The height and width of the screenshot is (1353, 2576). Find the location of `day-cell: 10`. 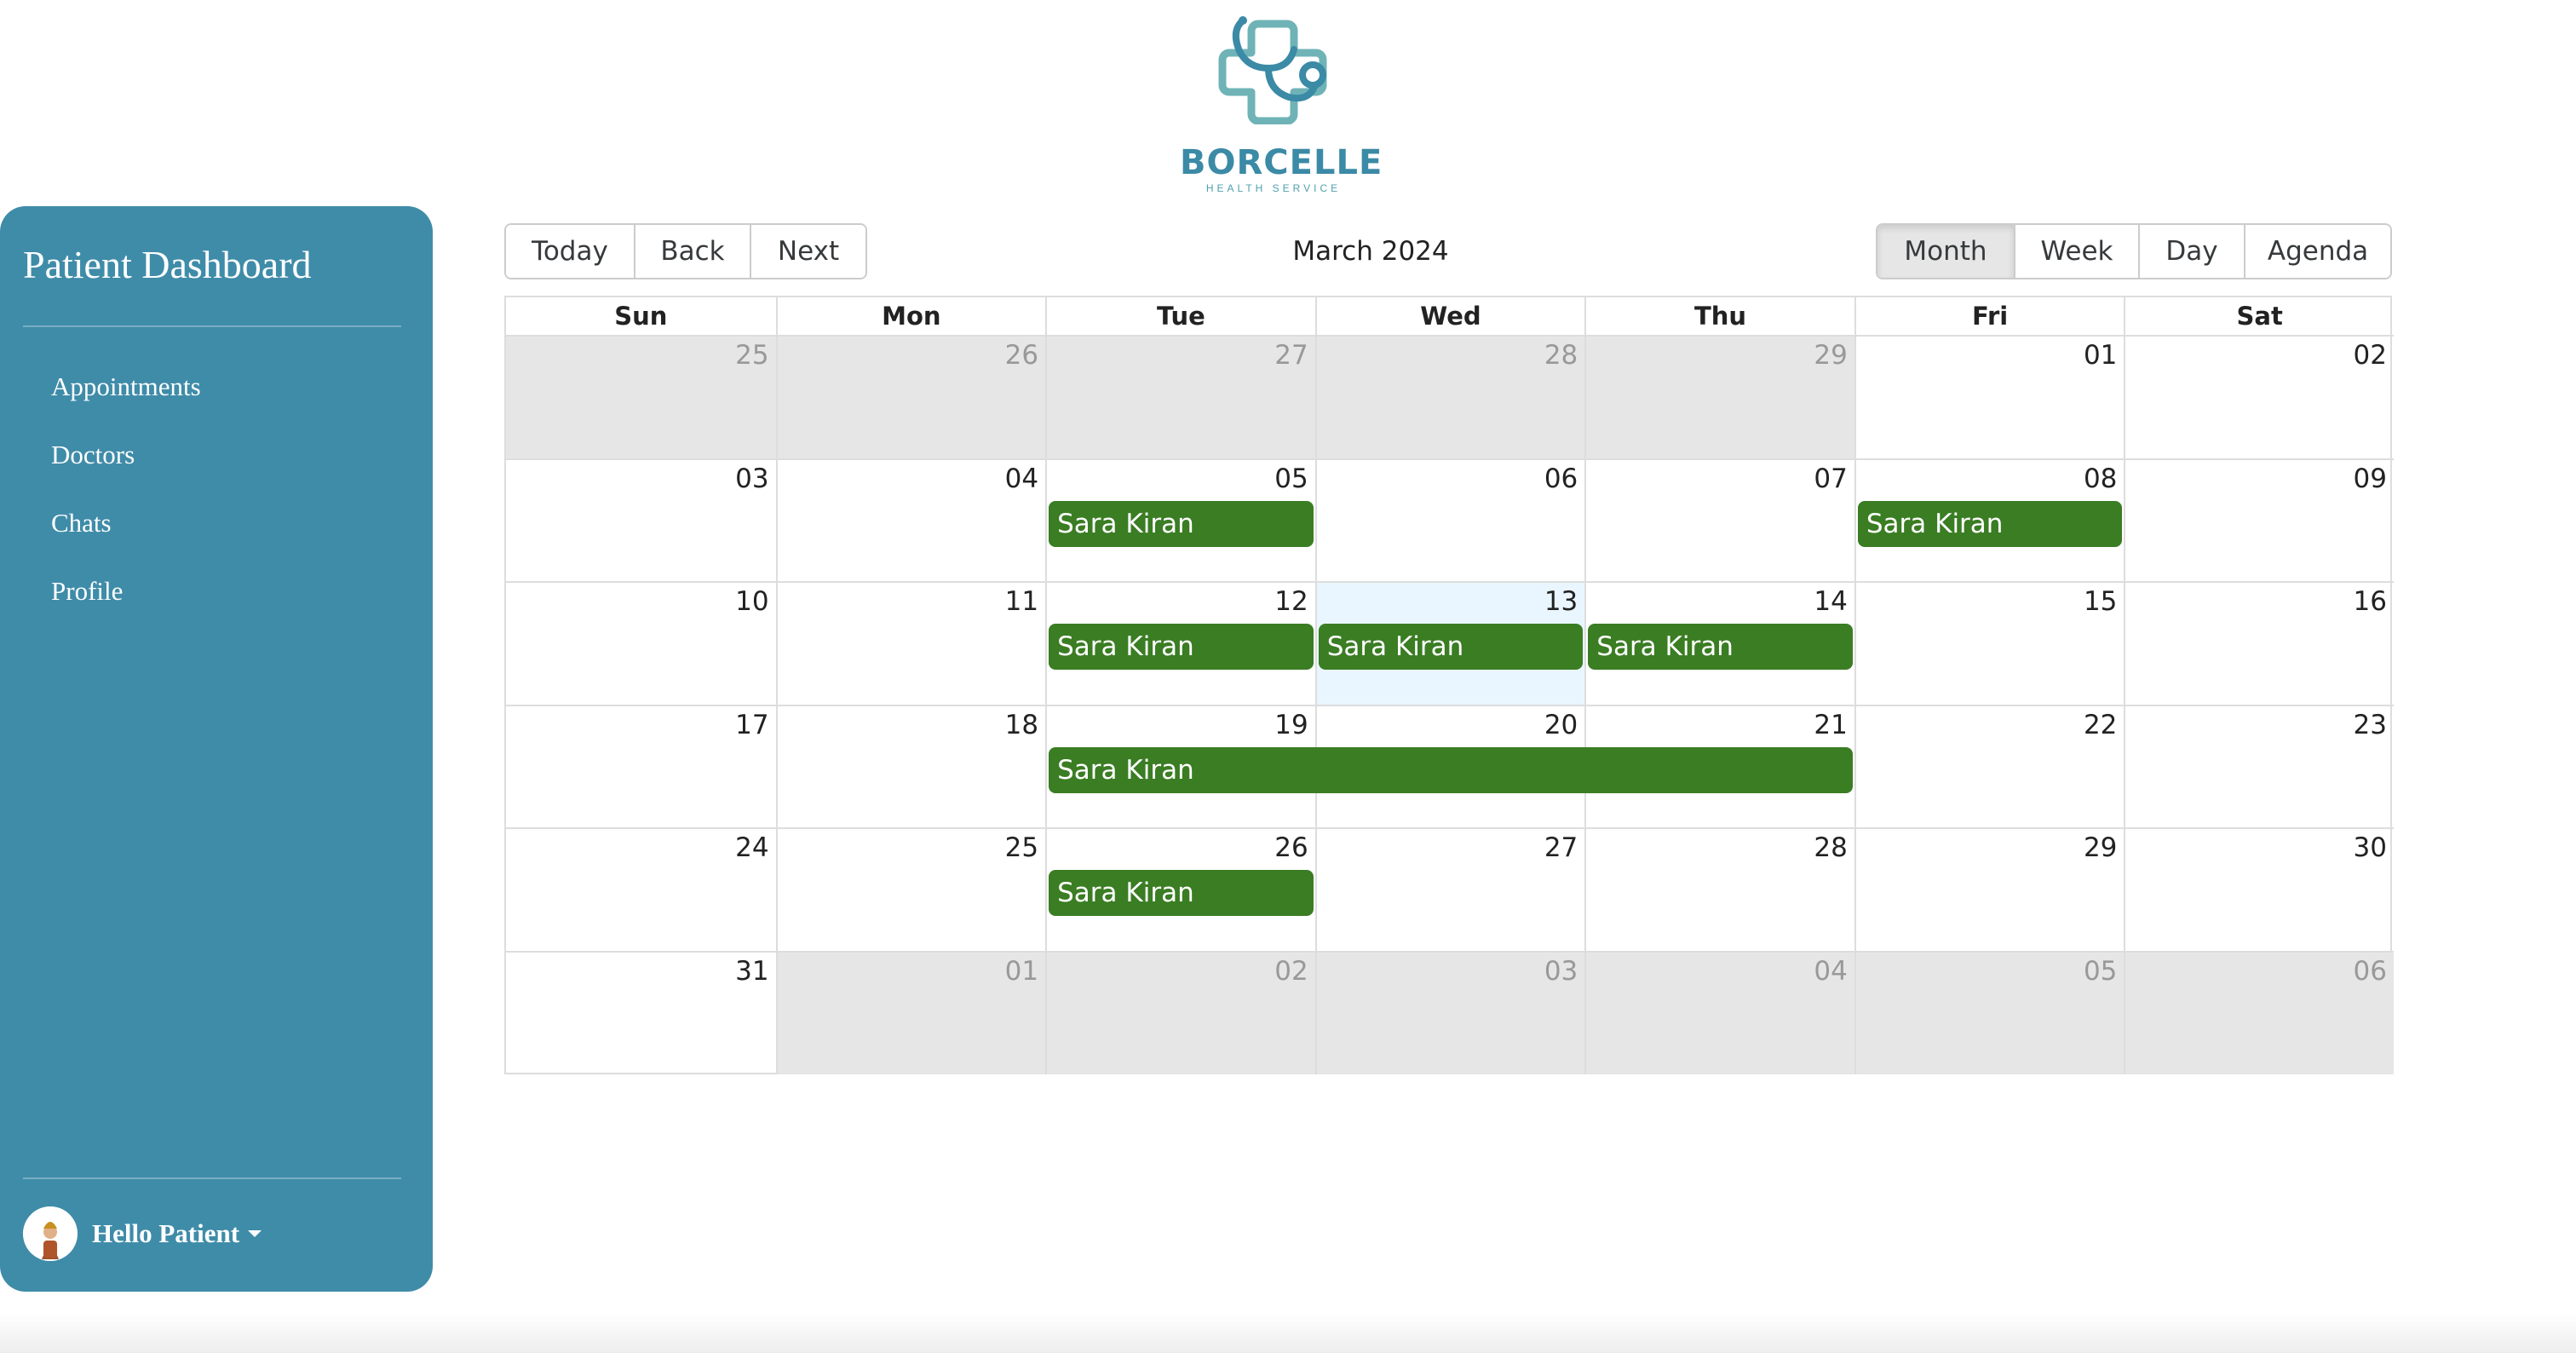

day-cell: 10 is located at coordinates (641, 643).